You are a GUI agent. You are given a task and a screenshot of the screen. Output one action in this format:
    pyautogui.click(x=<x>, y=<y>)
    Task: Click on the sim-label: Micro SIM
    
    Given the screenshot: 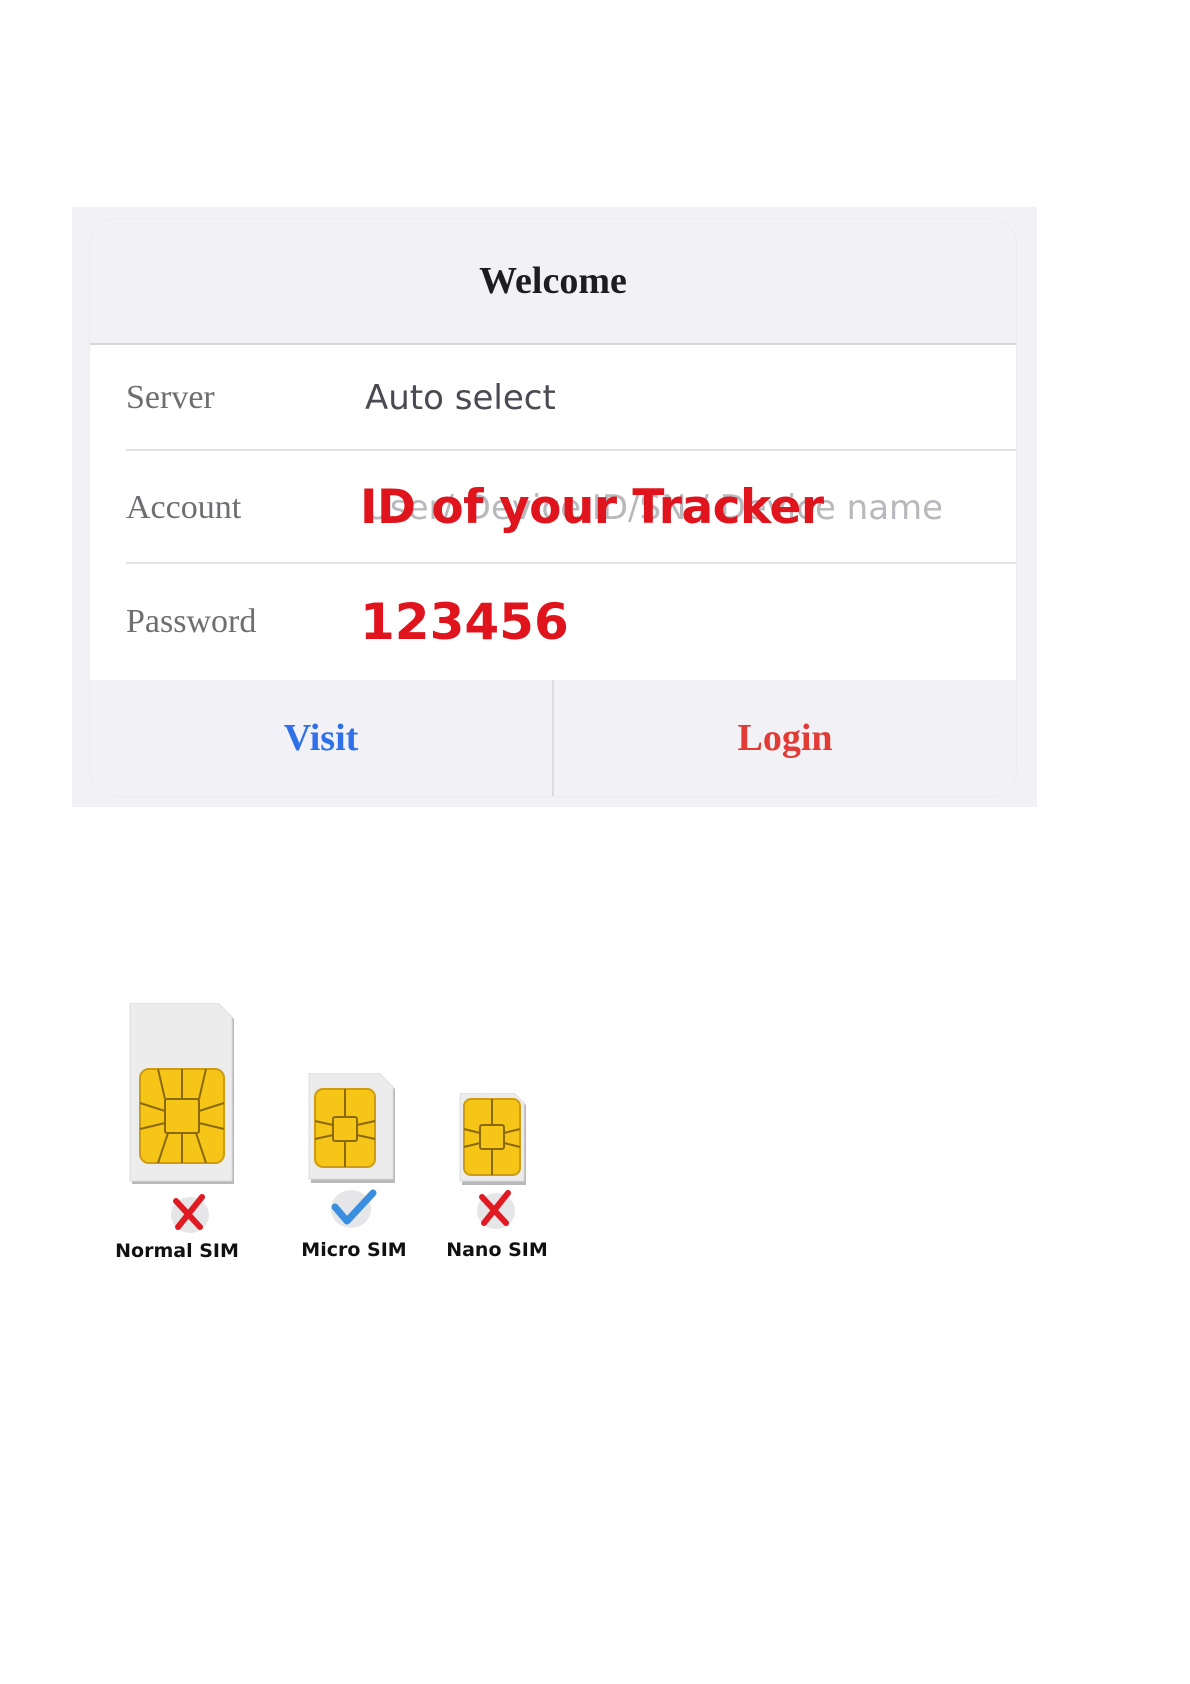 What is the action you would take?
    pyautogui.click(x=354, y=1250)
    